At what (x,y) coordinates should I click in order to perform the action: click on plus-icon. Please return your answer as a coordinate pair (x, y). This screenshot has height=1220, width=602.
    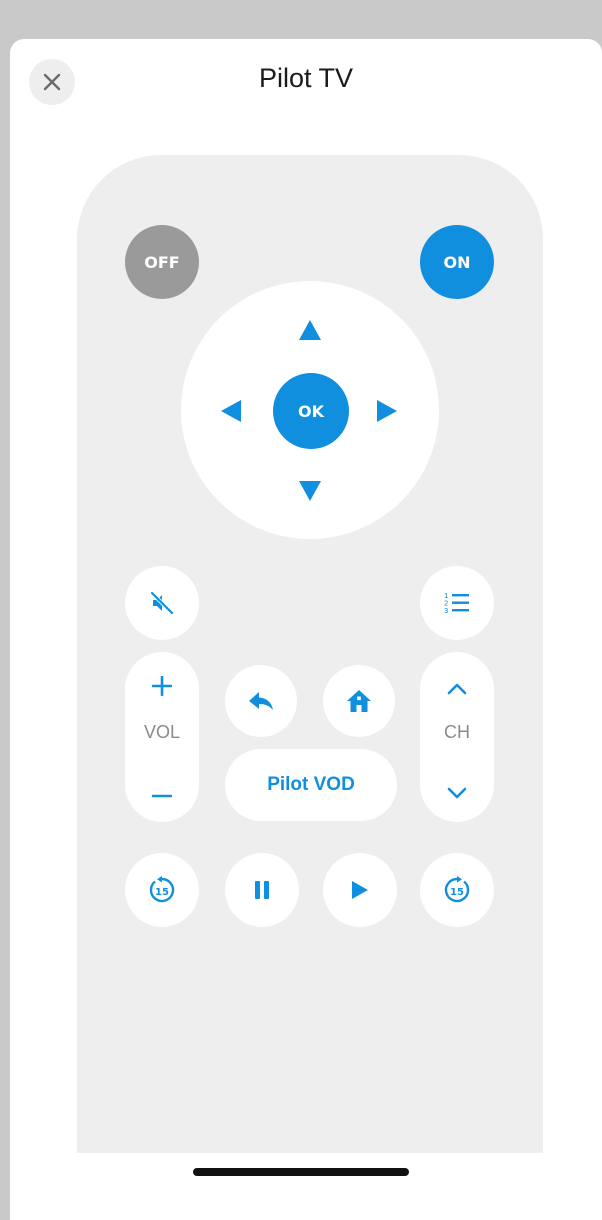
    Looking at the image, I should click on (162, 686).